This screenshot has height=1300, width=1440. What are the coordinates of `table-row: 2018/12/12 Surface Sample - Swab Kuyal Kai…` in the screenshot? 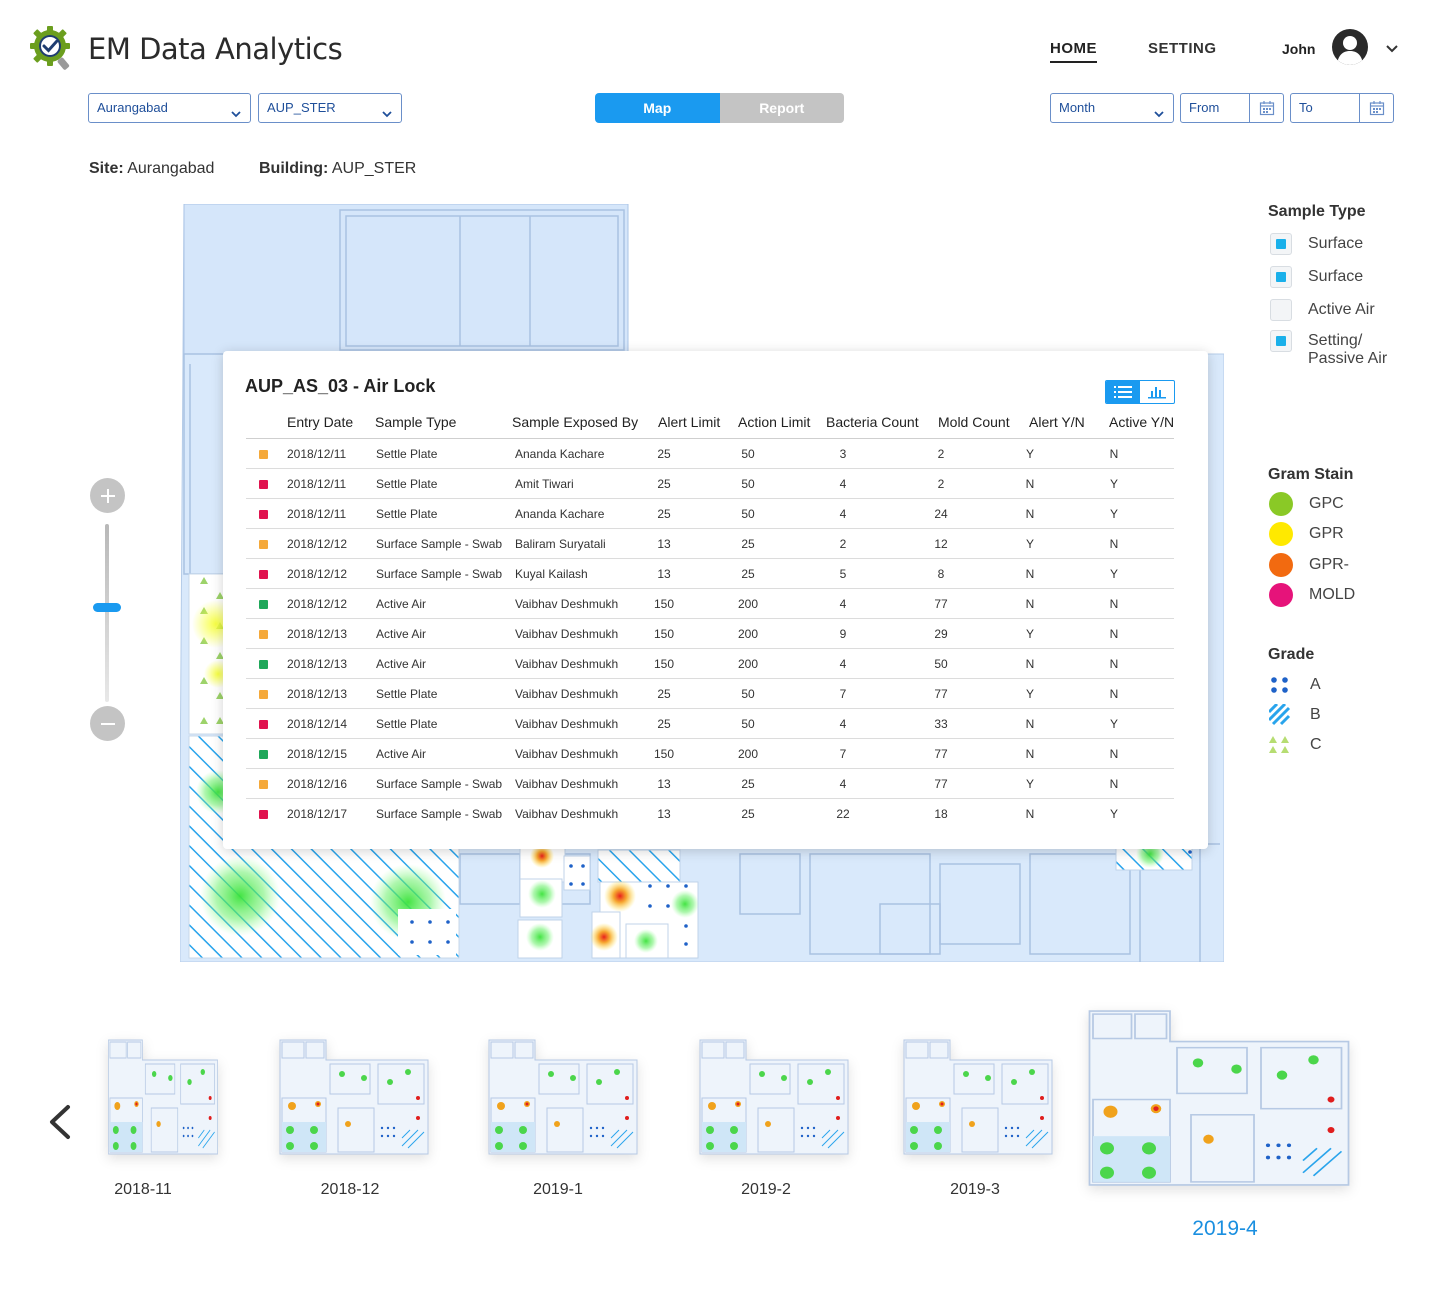 It's located at (710, 574).